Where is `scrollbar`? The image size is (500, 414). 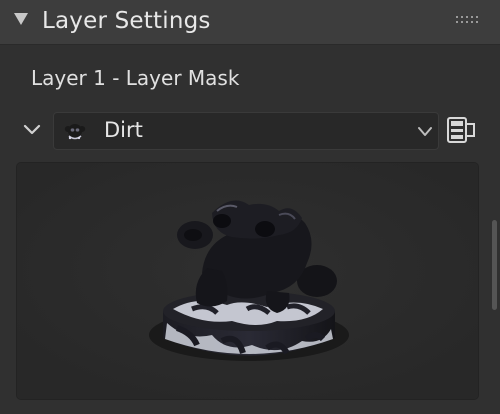 scrollbar is located at coordinates (494, 265).